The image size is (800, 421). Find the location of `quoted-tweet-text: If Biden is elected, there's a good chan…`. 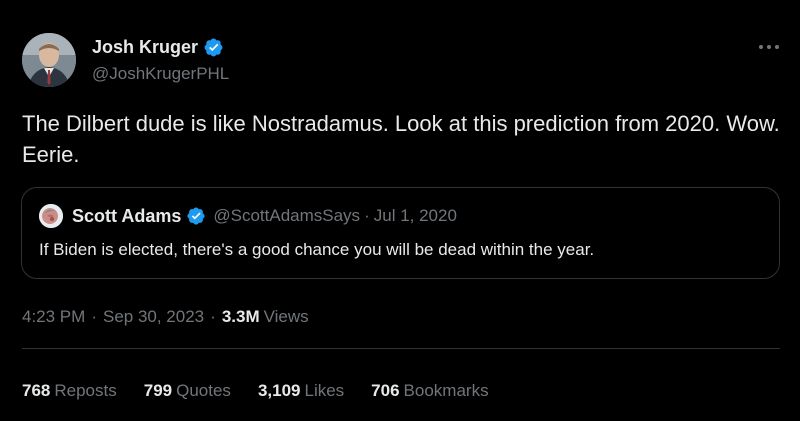

quoted-tweet-text: If Biden is elected, there's a good chan… is located at coordinates (317, 249).